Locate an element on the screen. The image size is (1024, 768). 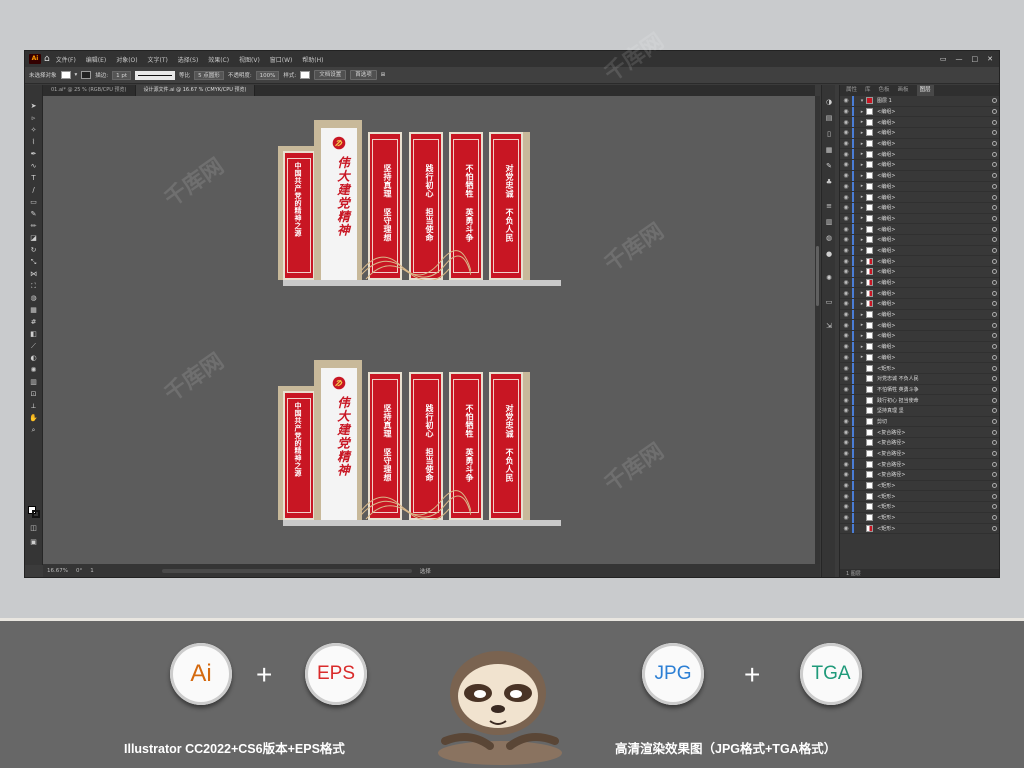
image-trace-icon: ▤ is located at coordinates (829, 118).